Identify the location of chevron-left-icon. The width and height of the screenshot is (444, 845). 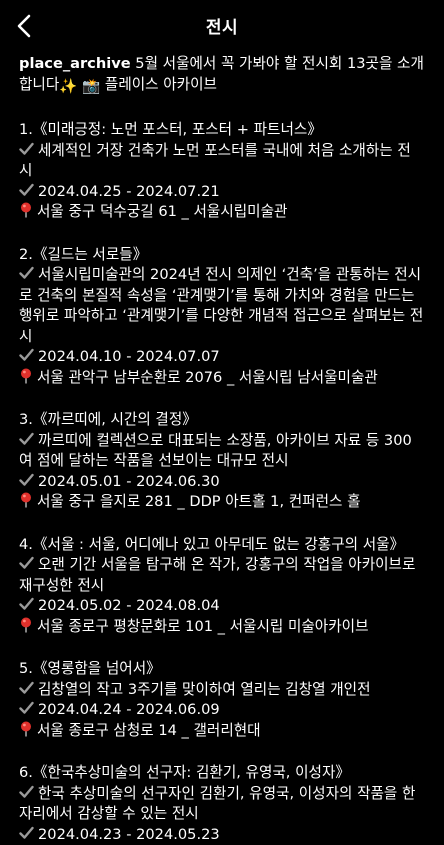
(24, 26).